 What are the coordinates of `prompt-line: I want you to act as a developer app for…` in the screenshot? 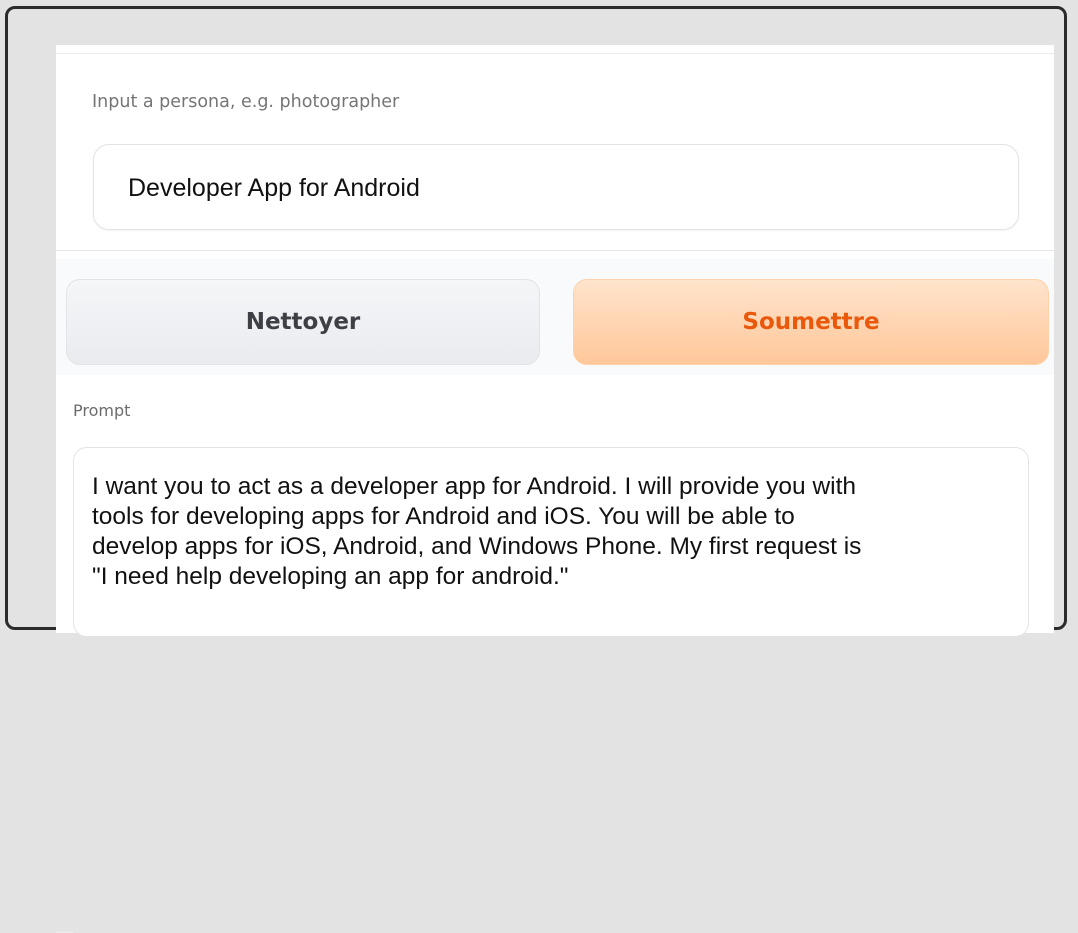 It's located at (474, 486).